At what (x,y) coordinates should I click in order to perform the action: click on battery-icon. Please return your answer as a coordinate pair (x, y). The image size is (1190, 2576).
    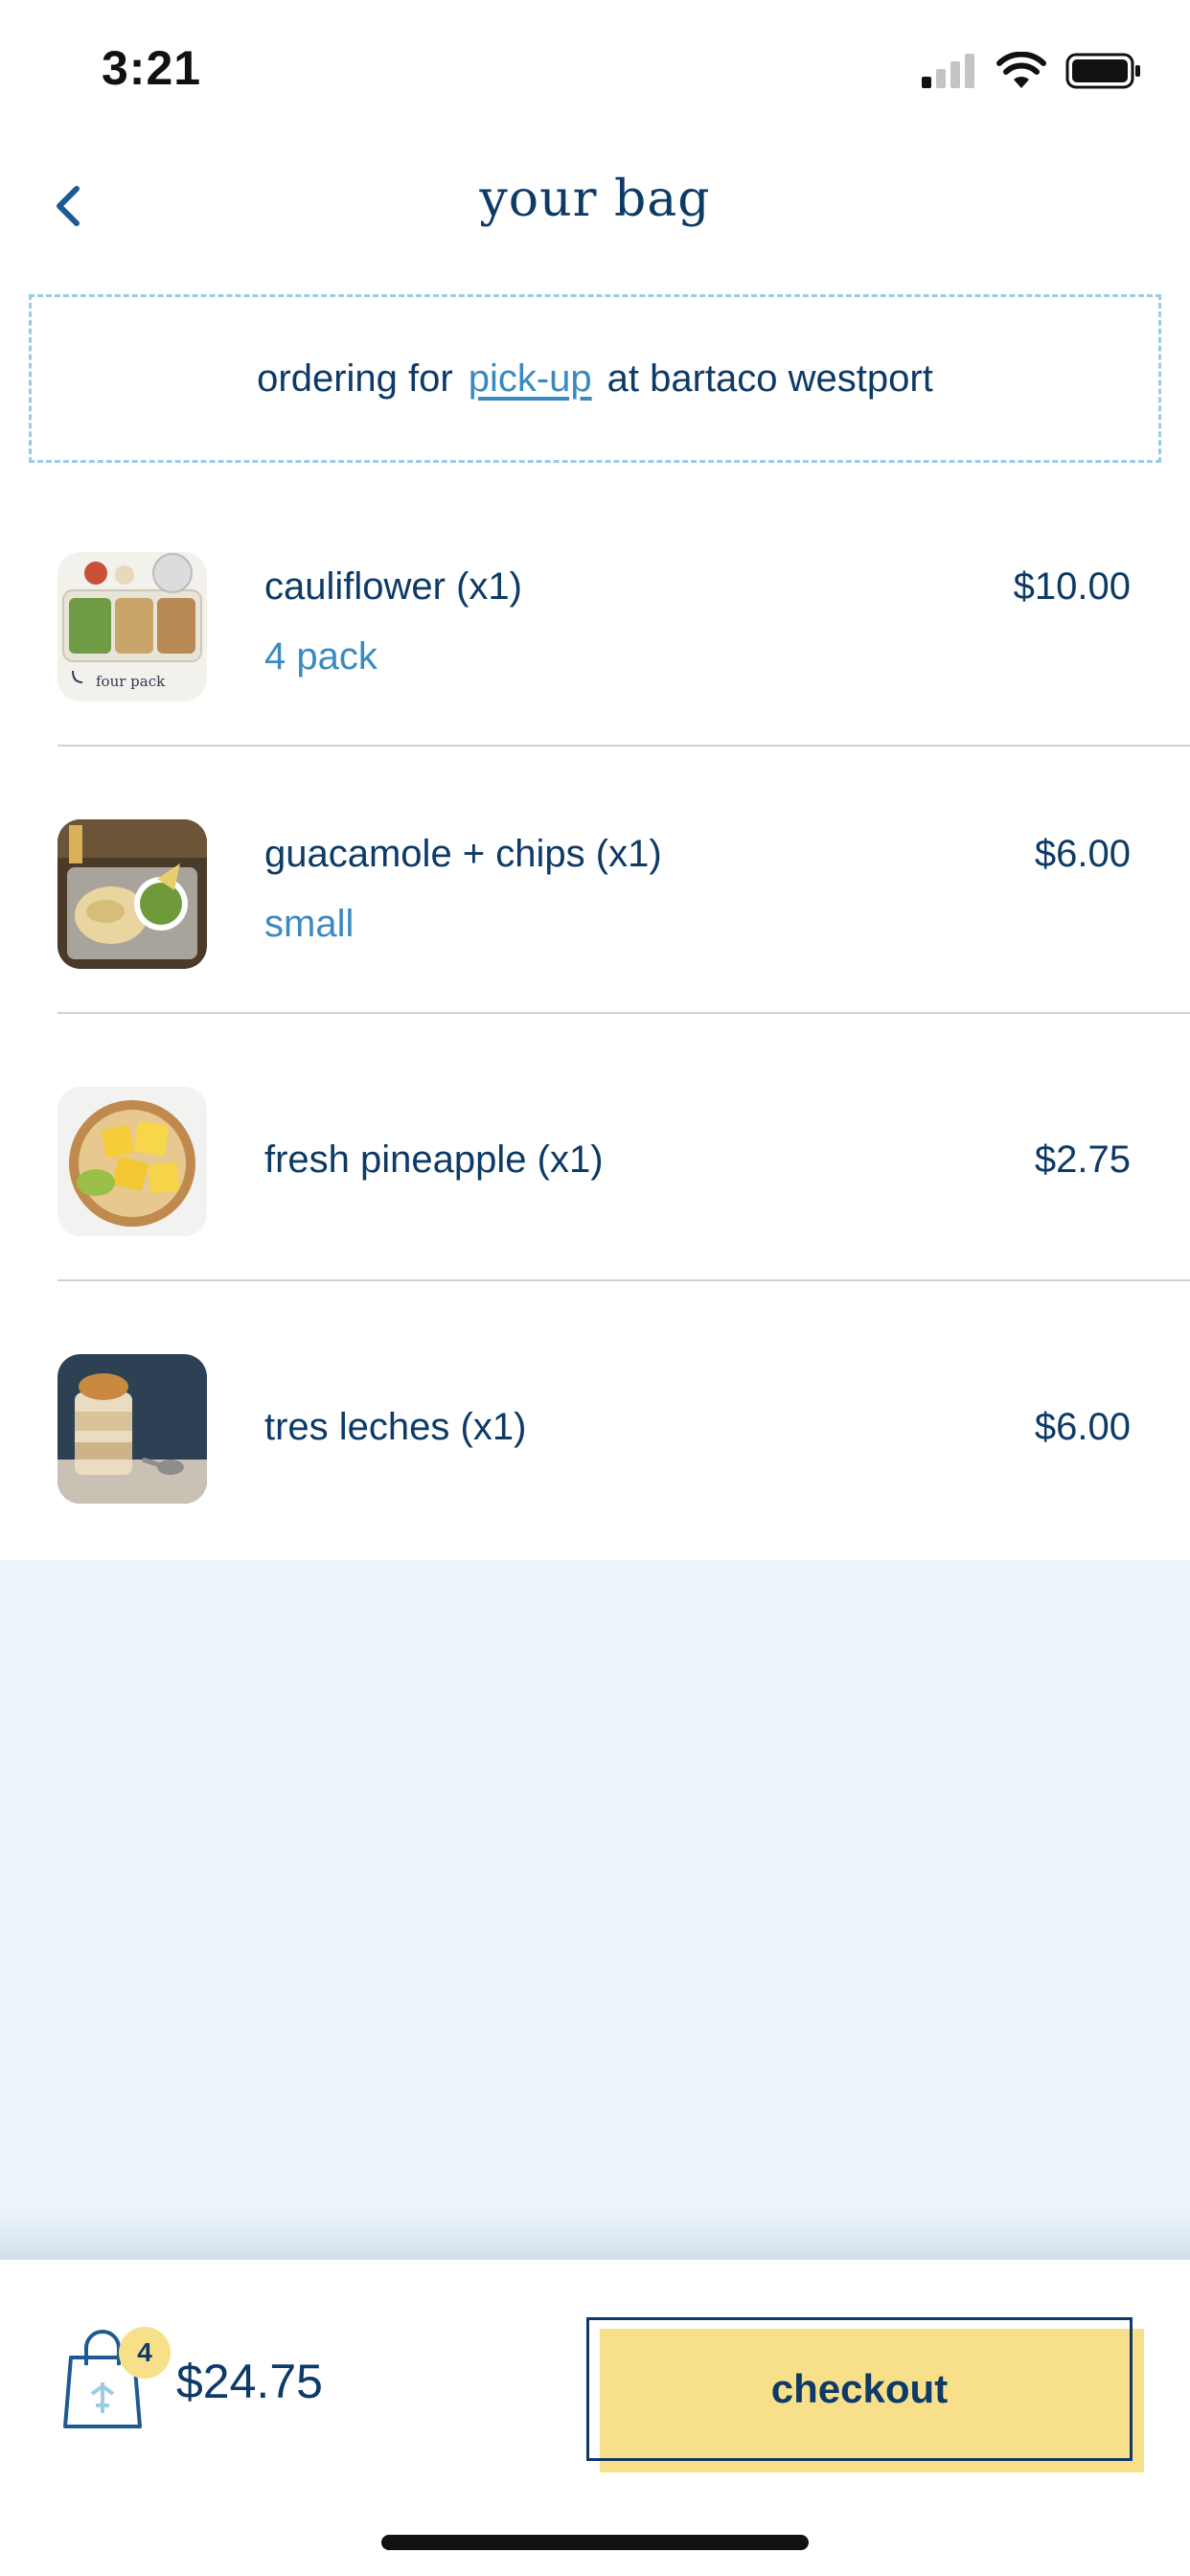
    Looking at the image, I should click on (1102, 71).